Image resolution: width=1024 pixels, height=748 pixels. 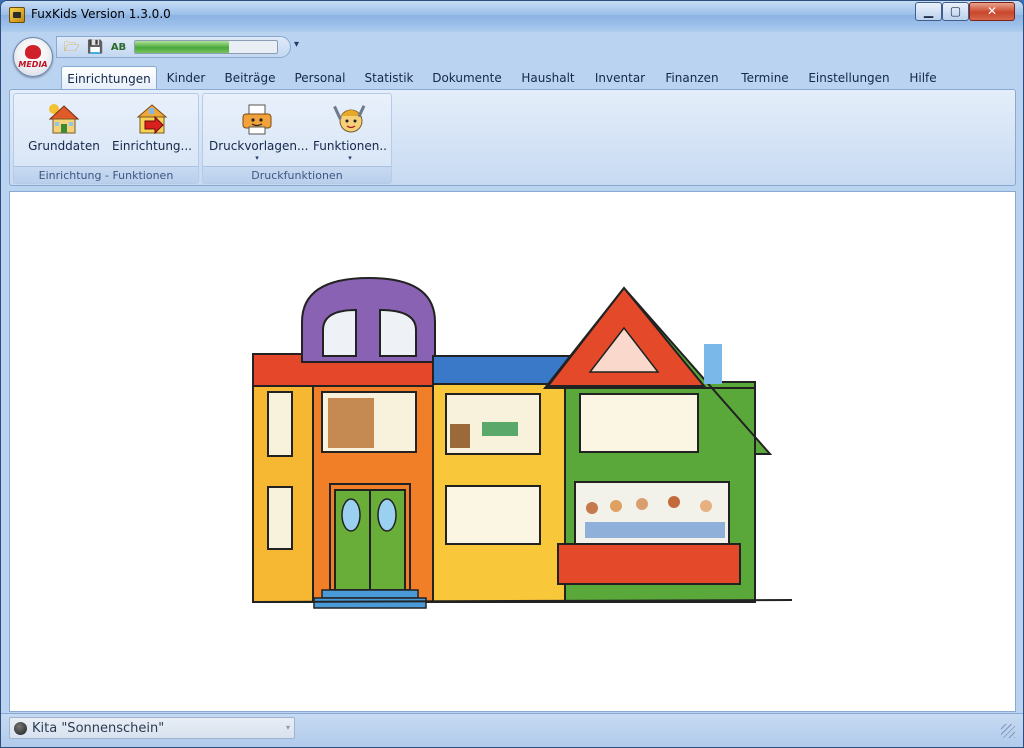 I want to click on tab-einstellungen: Einstellungen, so click(x=849, y=78).